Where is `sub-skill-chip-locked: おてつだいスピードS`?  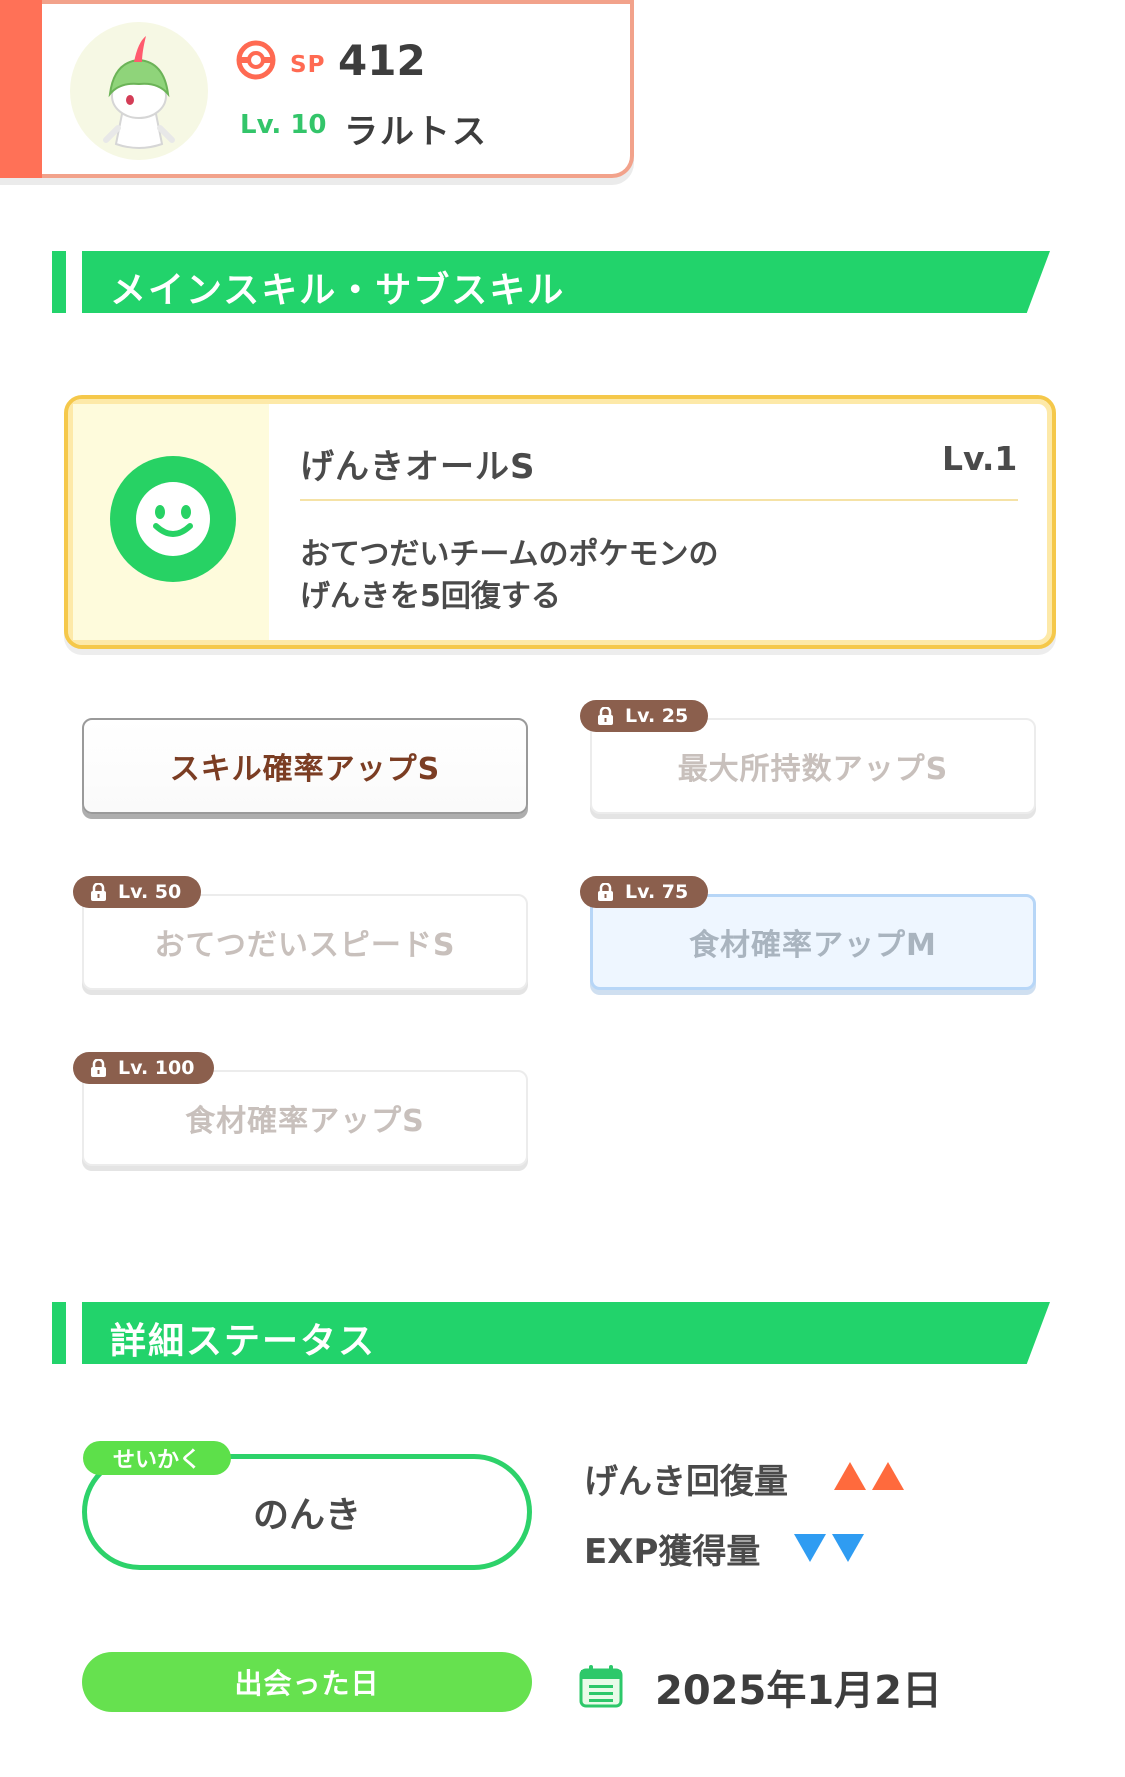 sub-skill-chip-locked: おてつだいスピードS is located at coordinates (305, 942).